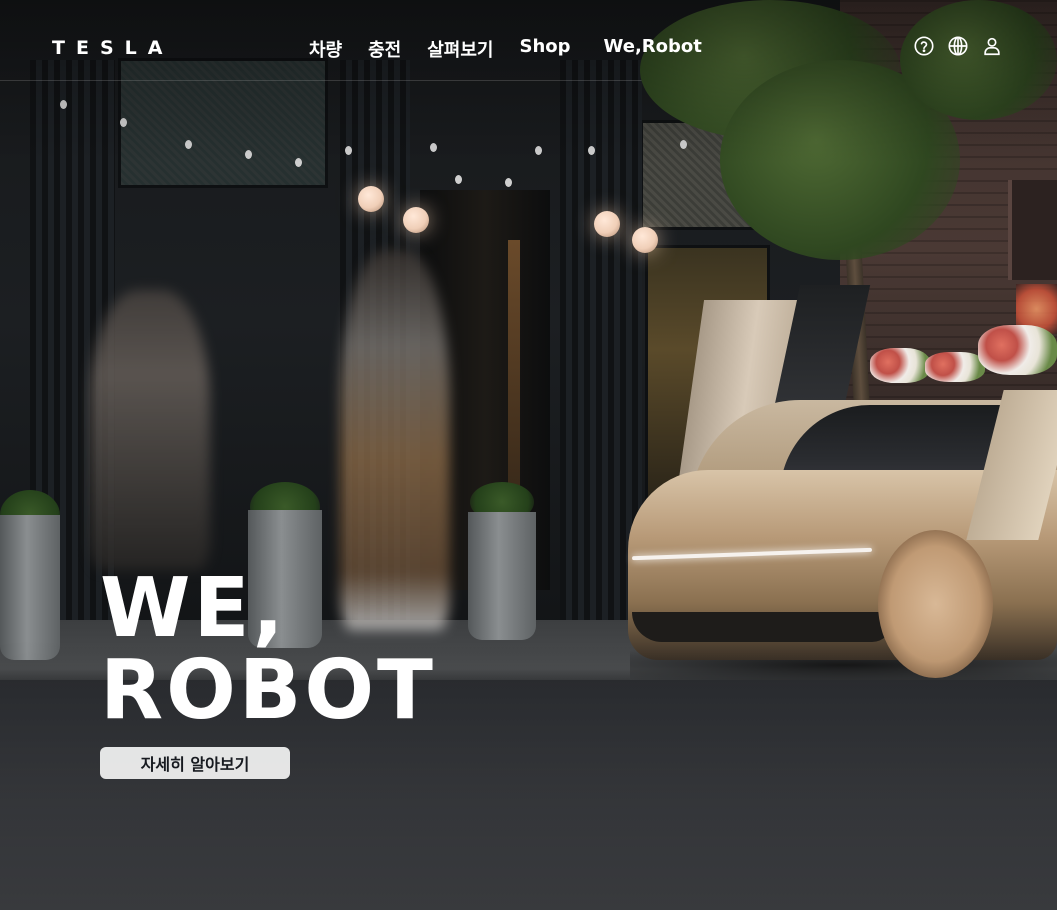 Image resolution: width=1057 pixels, height=910 pixels. Describe the element at coordinates (384, 49) in the screenshot. I see `nav-item-charging: 충전` at that location.